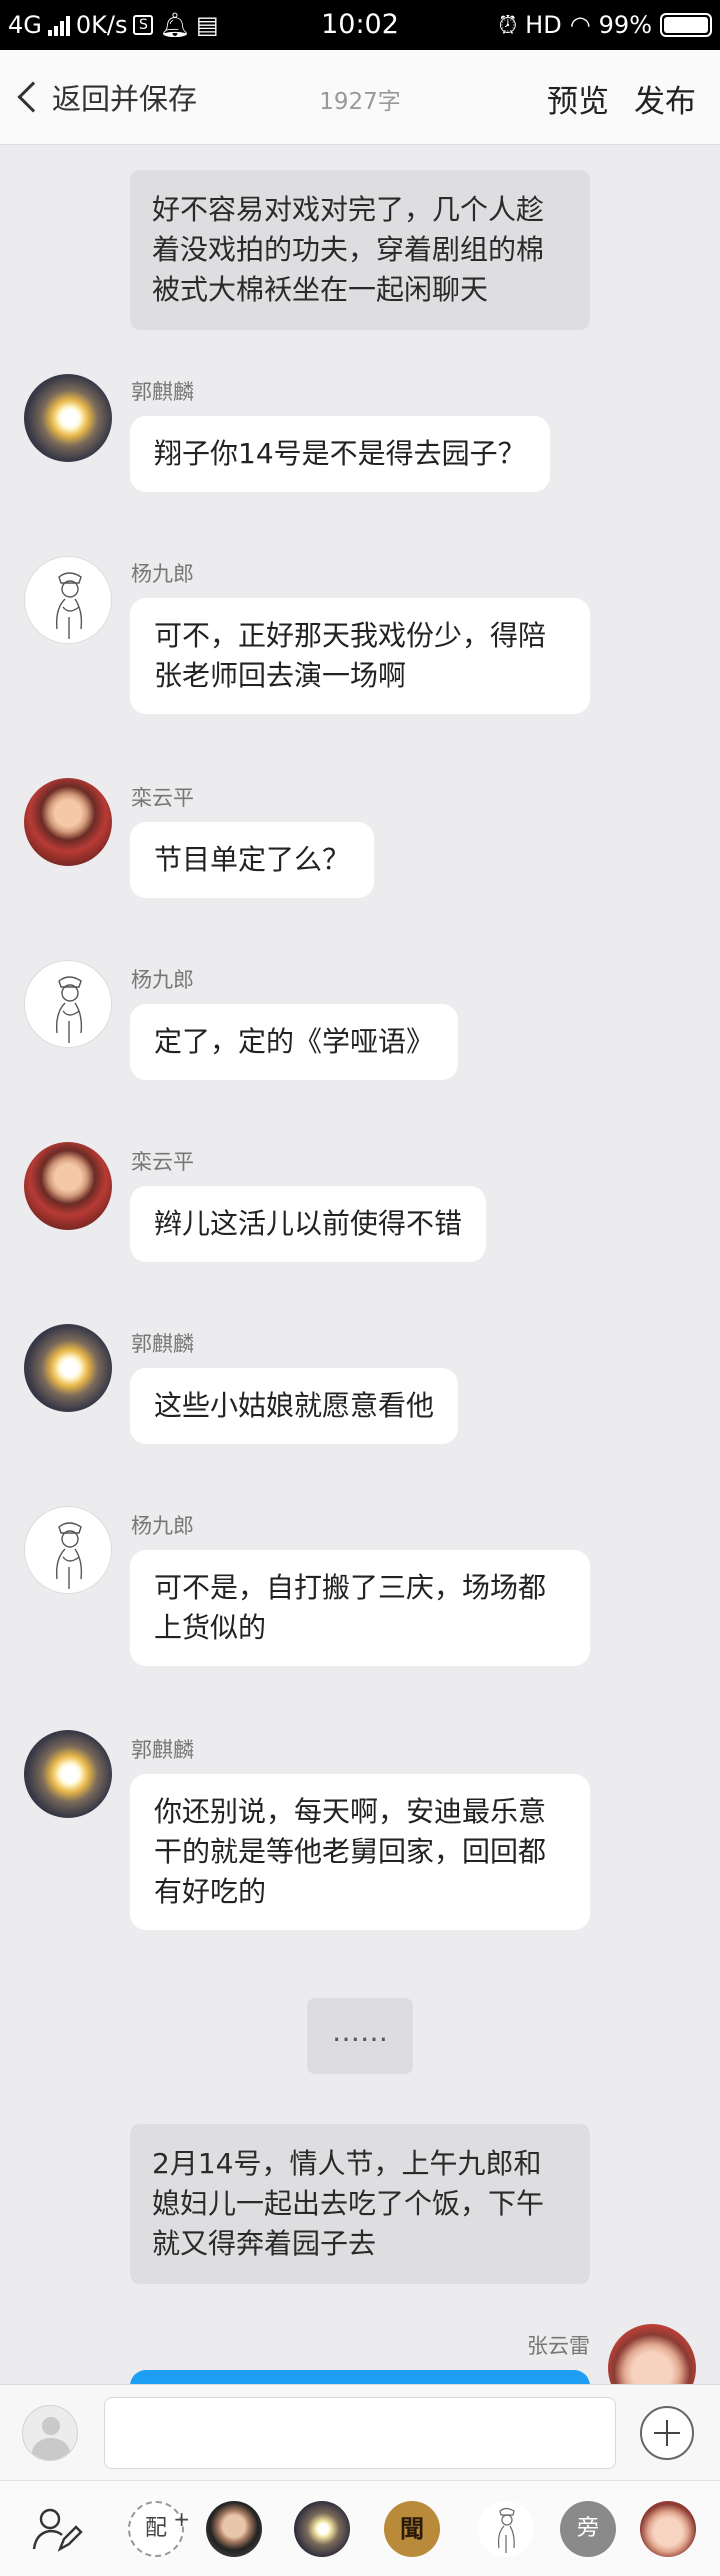 The height and width of the screenshot is (2576, 720). What do you see at coordinates (580, 25) in the screenshot?
I see `wifi-icon: ◠` at bounding box center [580, 25].